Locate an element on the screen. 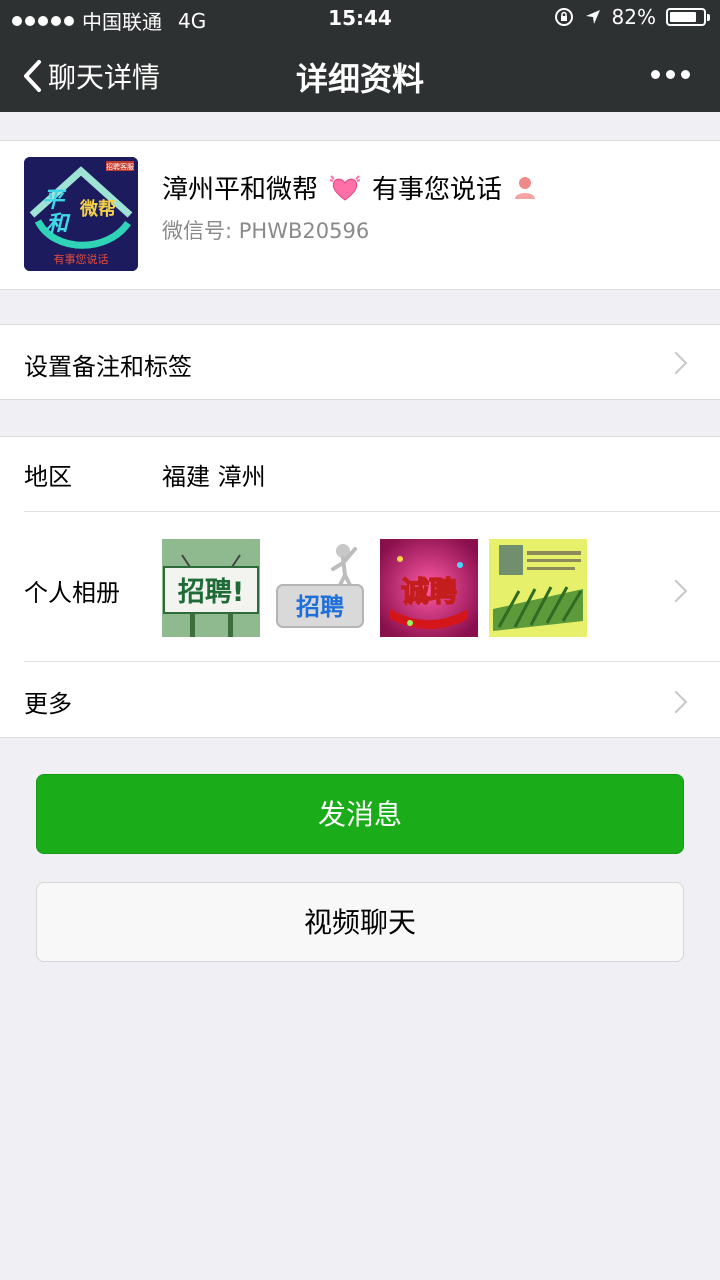 This screenshot has height=1280, width=720. status-bar: 中国联通 4G 15:44 82% is located at coordinates (360, 18).